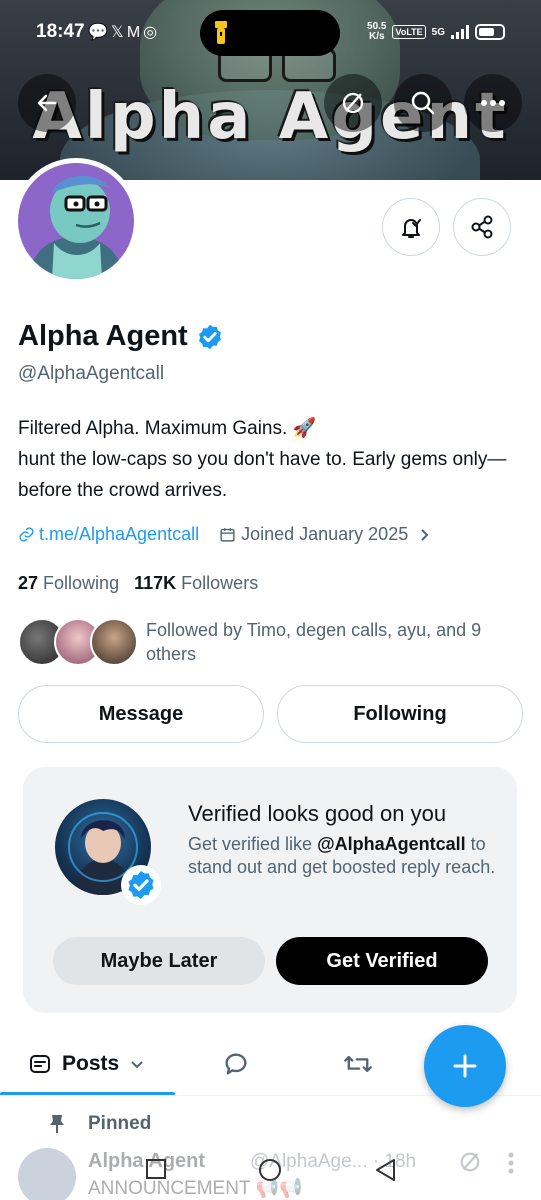 This screenshot has height=1200, width=541. Describe the element at coordinates (76, 227) in the screenshot. I see `avatar-illustration` at that location.